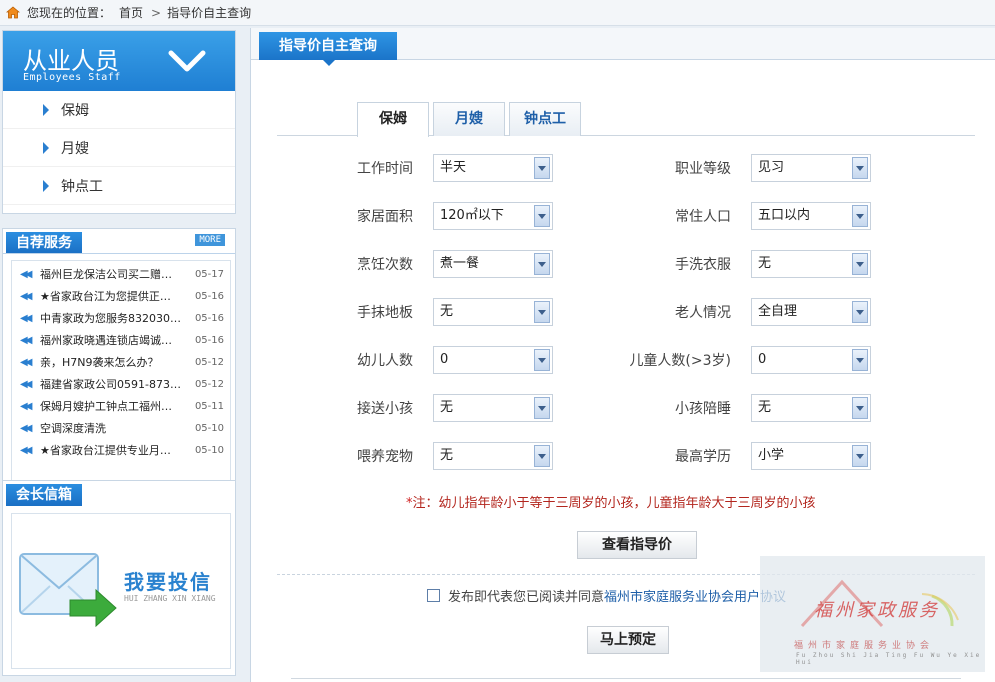  I want to click on staff-panel: 从业人员 Employees Staff 保姆 月嫂 钟点工, so click(119, 122).